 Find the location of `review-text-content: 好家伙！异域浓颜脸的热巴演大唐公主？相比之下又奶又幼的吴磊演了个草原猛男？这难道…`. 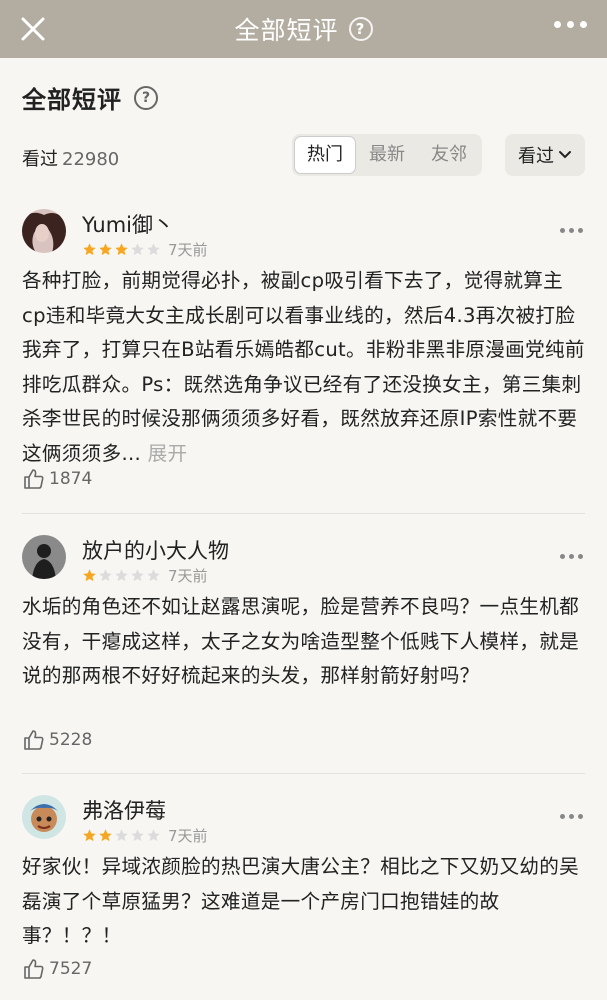

review-text-content: 好家伙！异域浓颜脸的热巴演大唐公主？相比之下又奶又幼的吴磊演了个草原猛男？这难道… is located at coordinates (301, 901).